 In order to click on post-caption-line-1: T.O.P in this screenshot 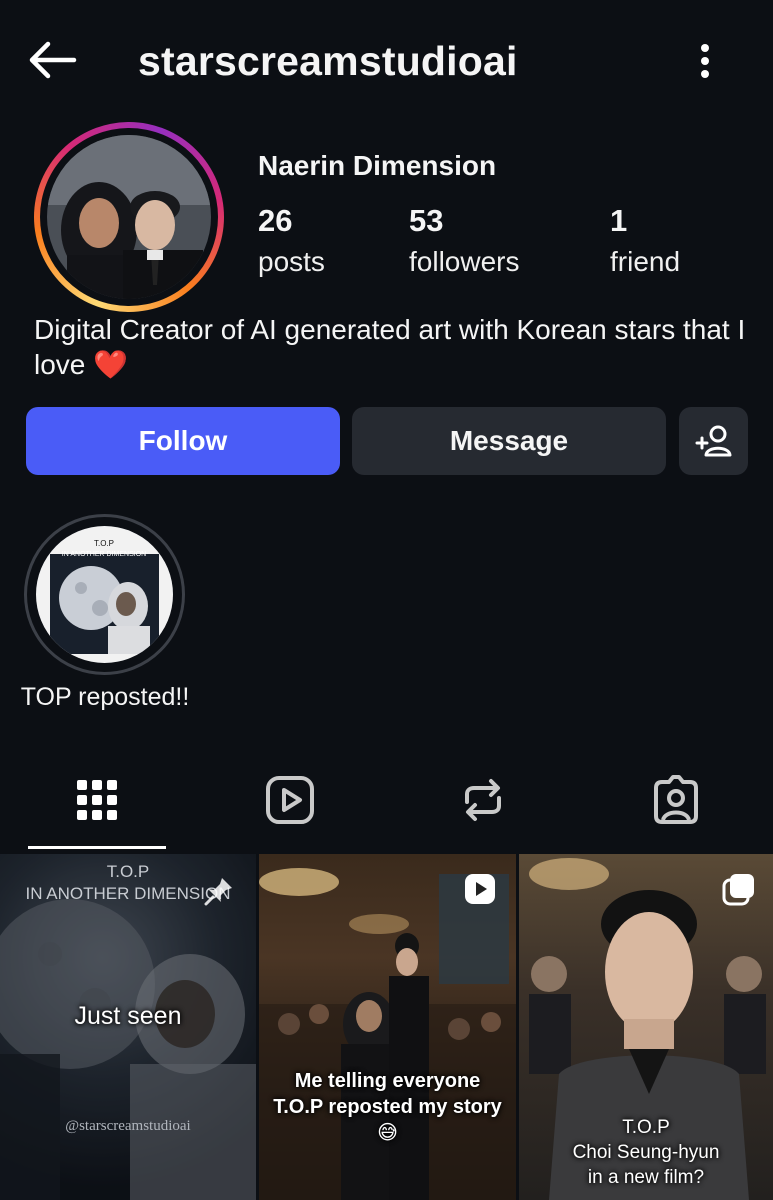, I will do `click(646, 1127)`.